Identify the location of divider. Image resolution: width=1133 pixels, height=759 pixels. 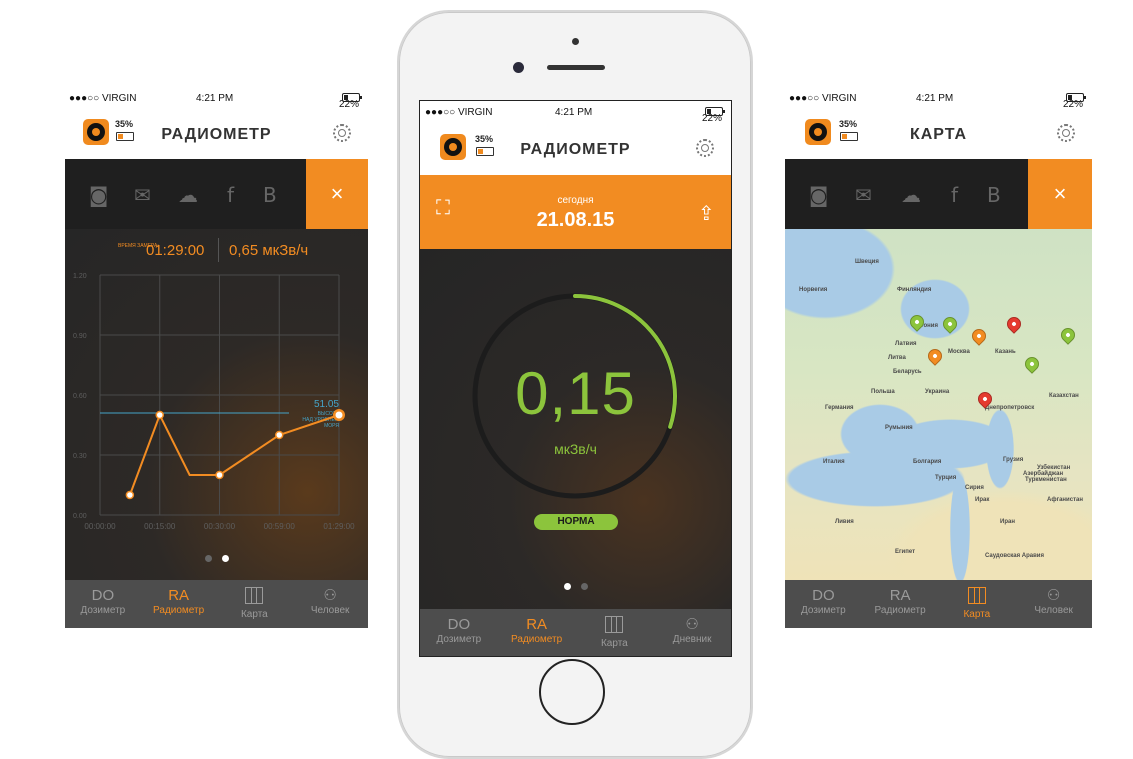
(218, 250).